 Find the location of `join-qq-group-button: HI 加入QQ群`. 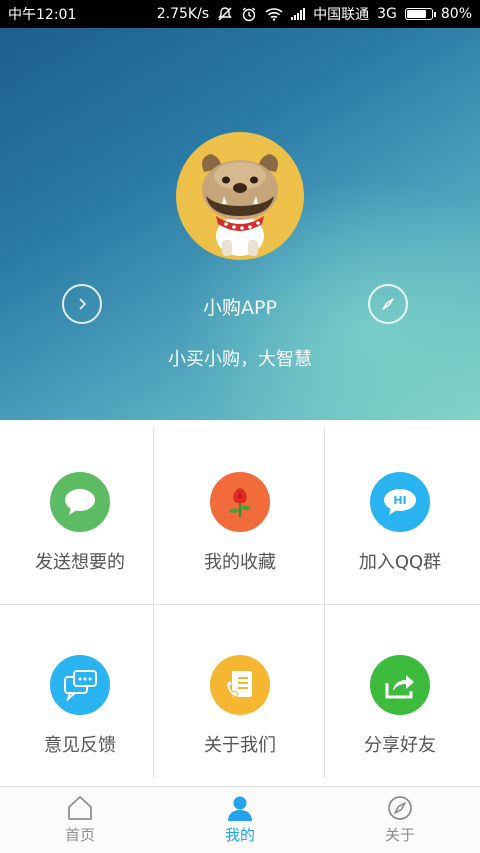

join-qq-group-button: HI 加入QQ群 is located at coordinates (400, 511).